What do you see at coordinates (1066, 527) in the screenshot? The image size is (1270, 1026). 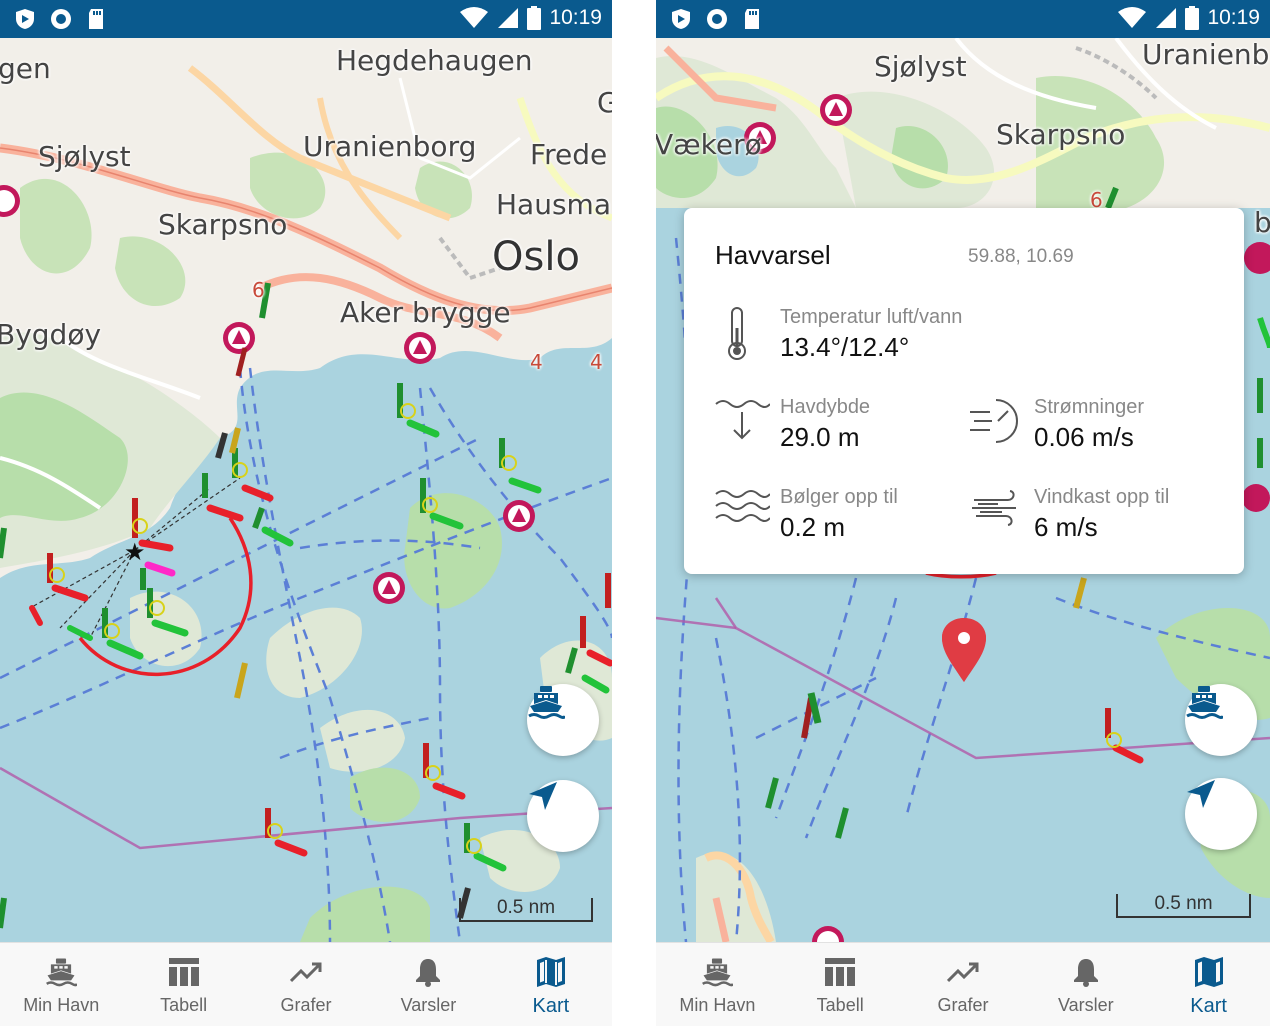 I see `gusts-value: 6 m/s` at bounding box center [1066, 527].